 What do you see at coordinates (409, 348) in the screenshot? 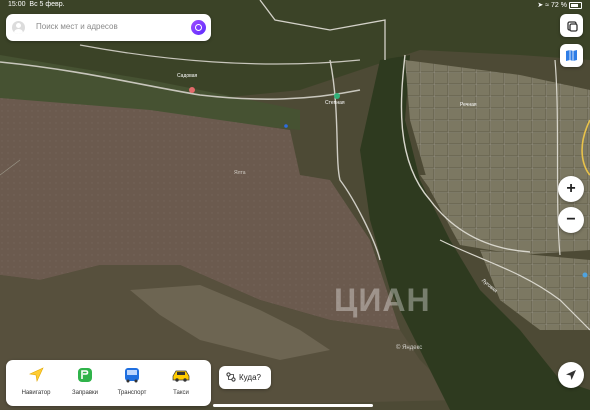
I see `map-copyright: © Яндекс` at bounding box center [409, 348].